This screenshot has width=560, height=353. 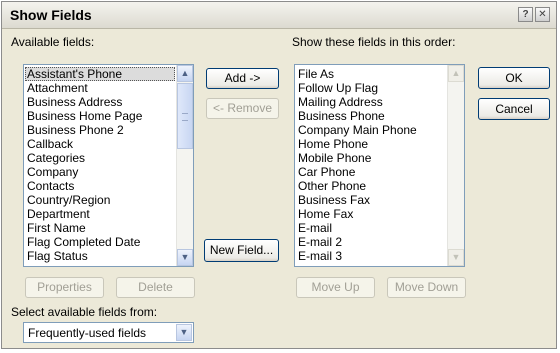 I want to click on list-item: Categories, so click(x=100, y=158).